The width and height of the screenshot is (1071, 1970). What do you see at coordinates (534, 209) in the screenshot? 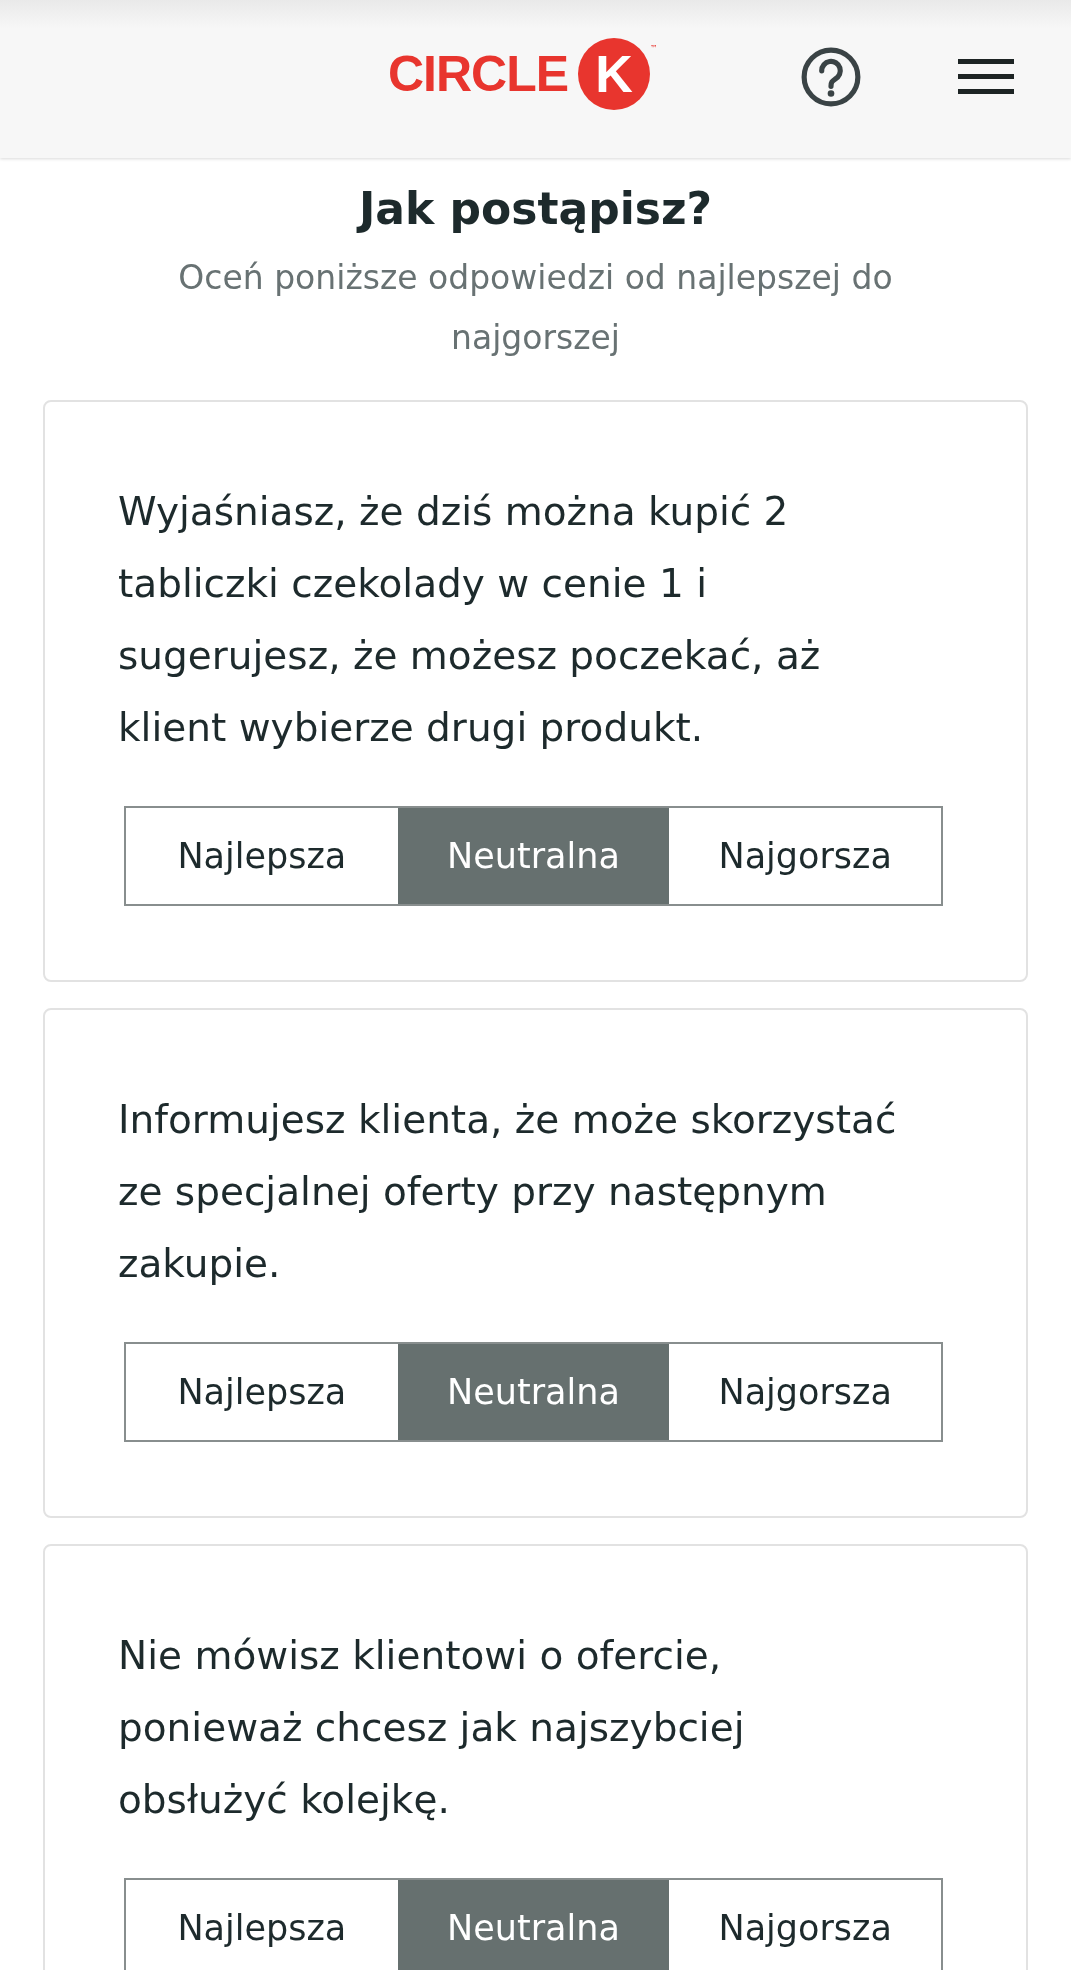
I see `page-title: Jak postąpisz?` at bounding box center [534, 209].